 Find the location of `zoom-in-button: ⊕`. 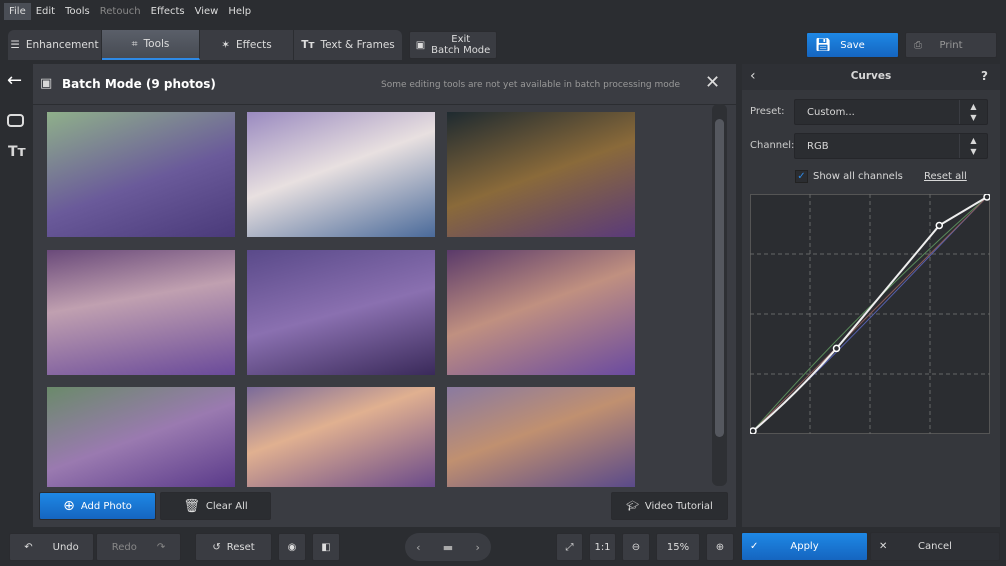

zoom-in-button: ⊕ is located at coordinates (720, 547).